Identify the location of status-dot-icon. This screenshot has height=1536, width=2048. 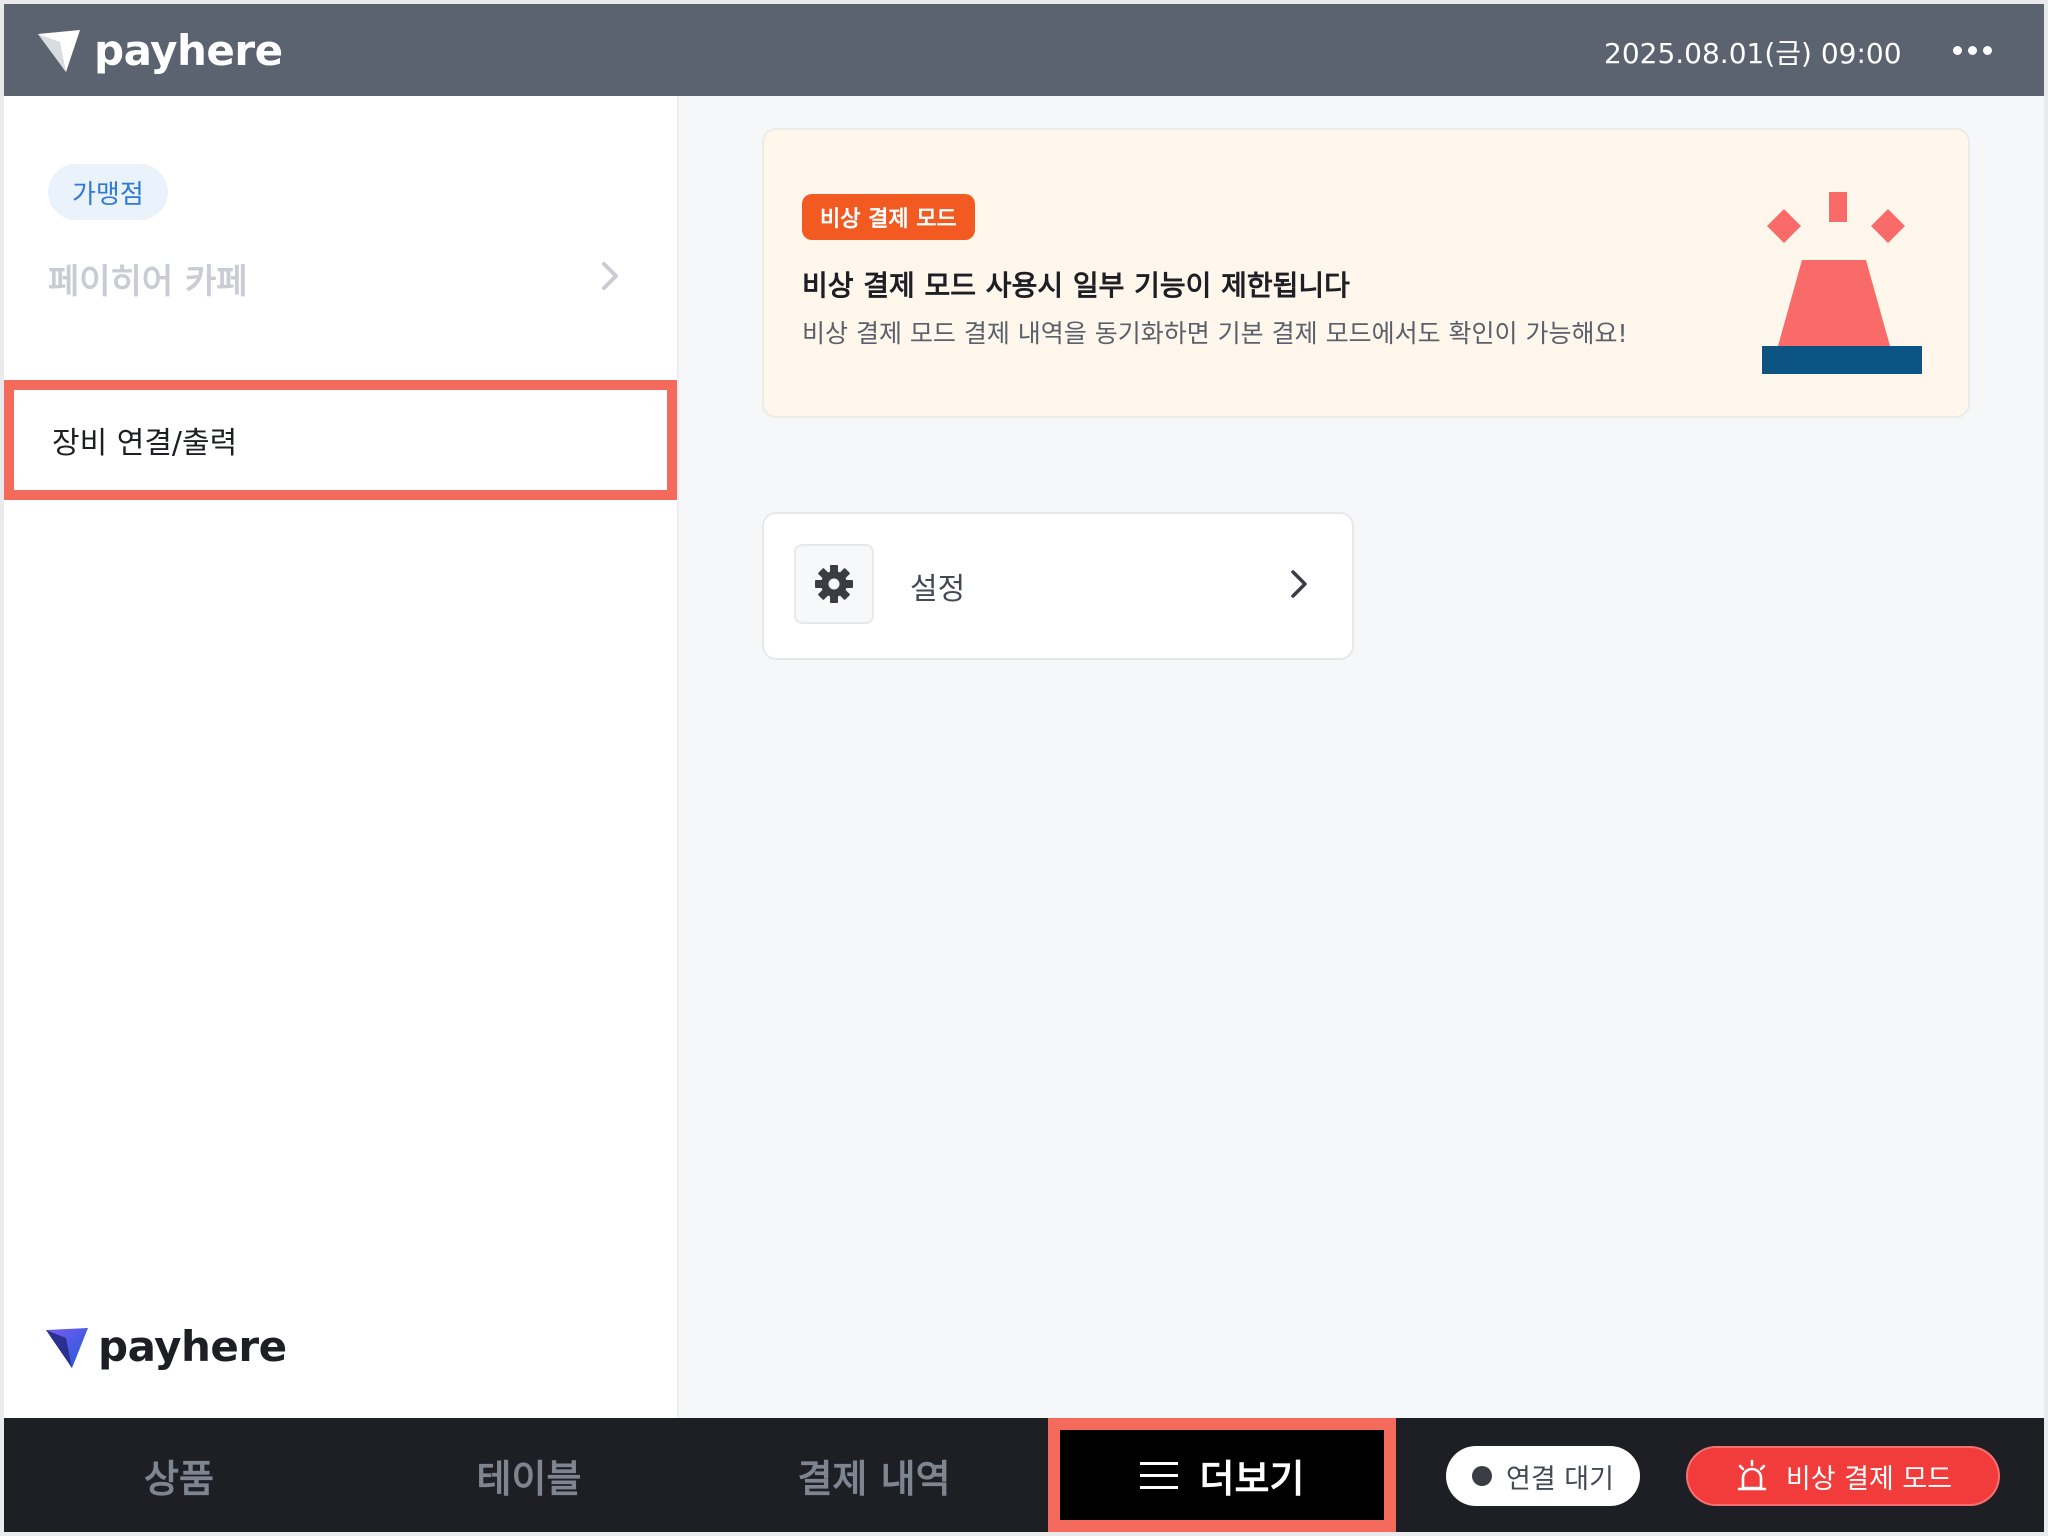
(1482, 1476).